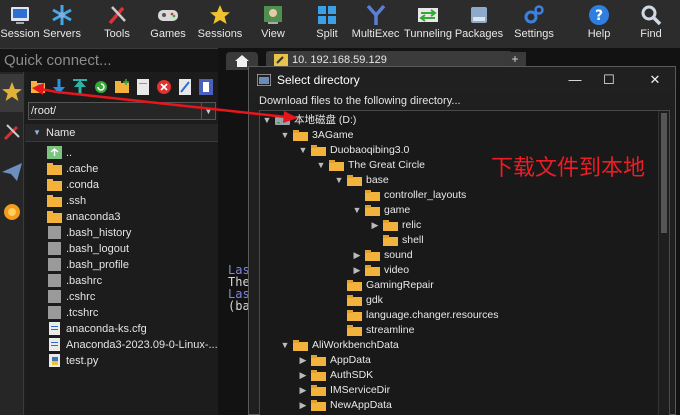 This screenshot has height=415, width=680. I want to click on annotation-text: 下载文件到本地, so click(568, 168).